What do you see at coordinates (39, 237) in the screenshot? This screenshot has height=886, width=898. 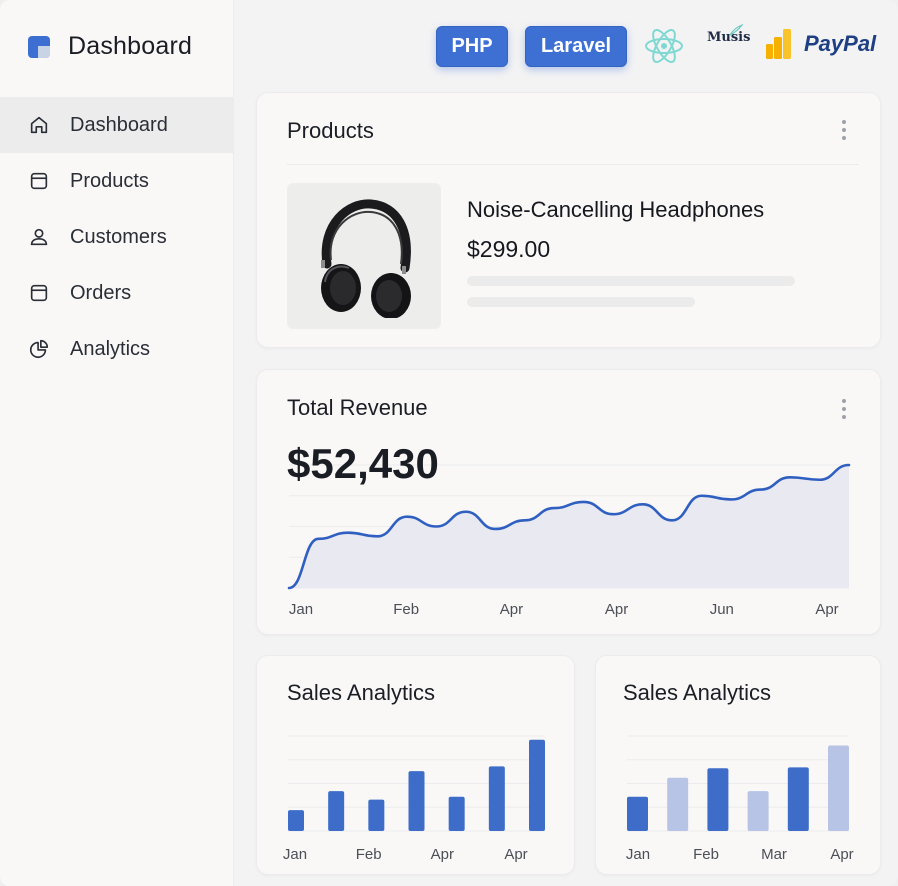 I see `user-icon` at bounding box center [39, 237].